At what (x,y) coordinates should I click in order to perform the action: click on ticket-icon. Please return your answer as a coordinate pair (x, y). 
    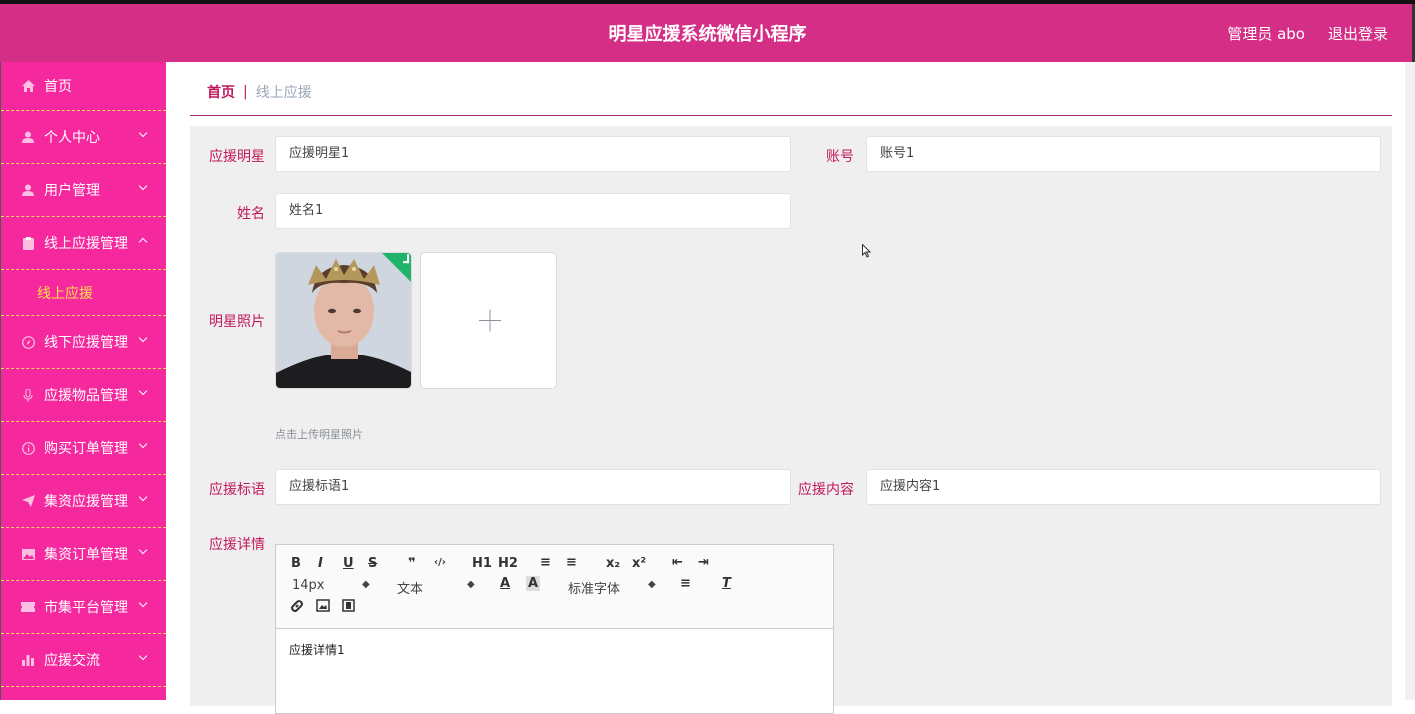
    Looking at the image, I should click on (28, 607).